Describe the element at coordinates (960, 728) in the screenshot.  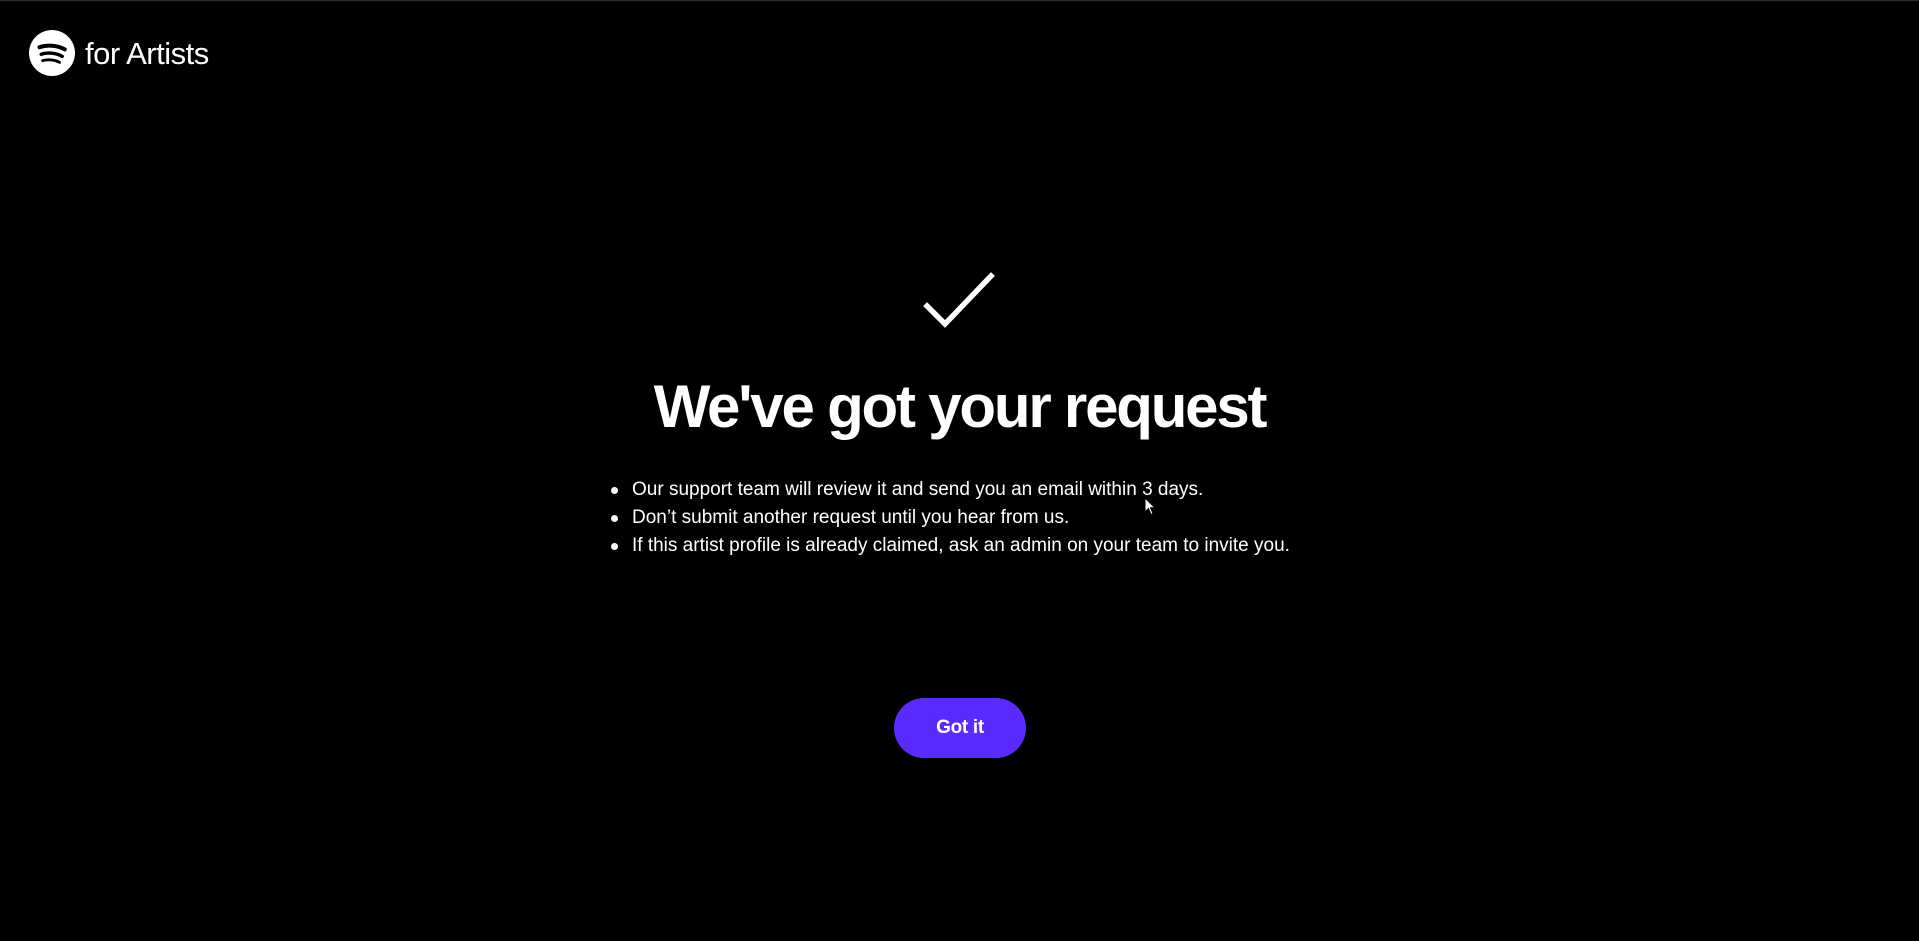
I see `got-it-button: Got it` at that location.